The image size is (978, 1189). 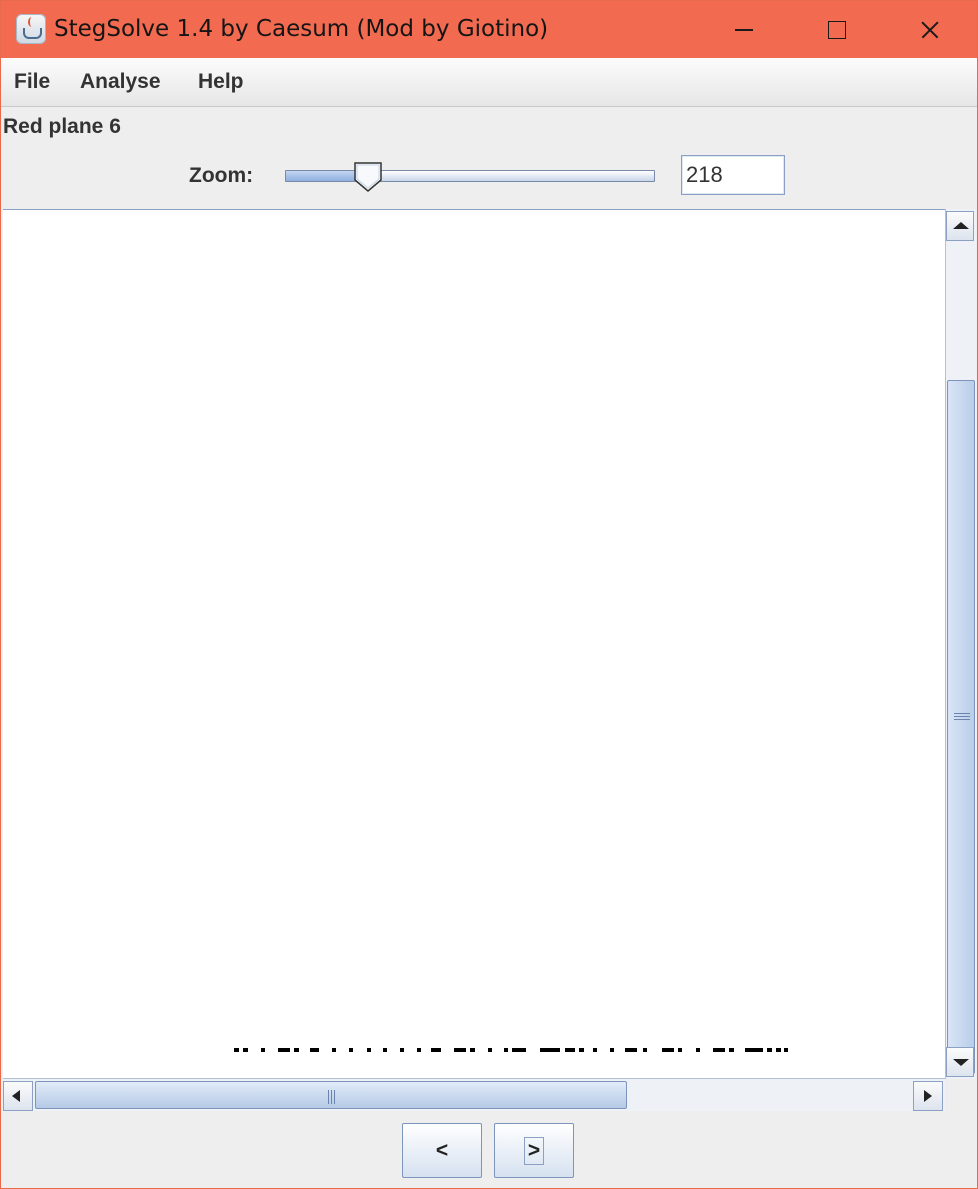 What do you see at coordinates (221, 82) in the screenshot?
I see `menu-help: Help` at bounding box center [221, 82].